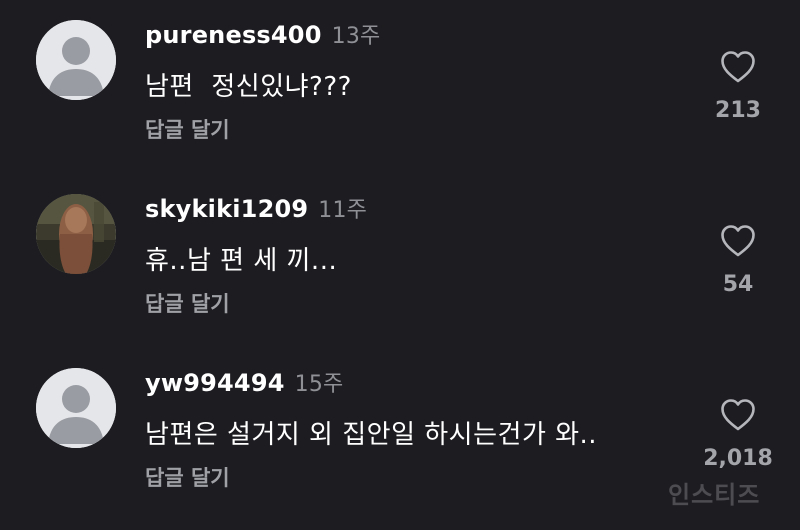 Image resolution: width=800 pixels, height=530 pixels. I want to click on comment-header: skykiki1209 11주, so click(256, 208).